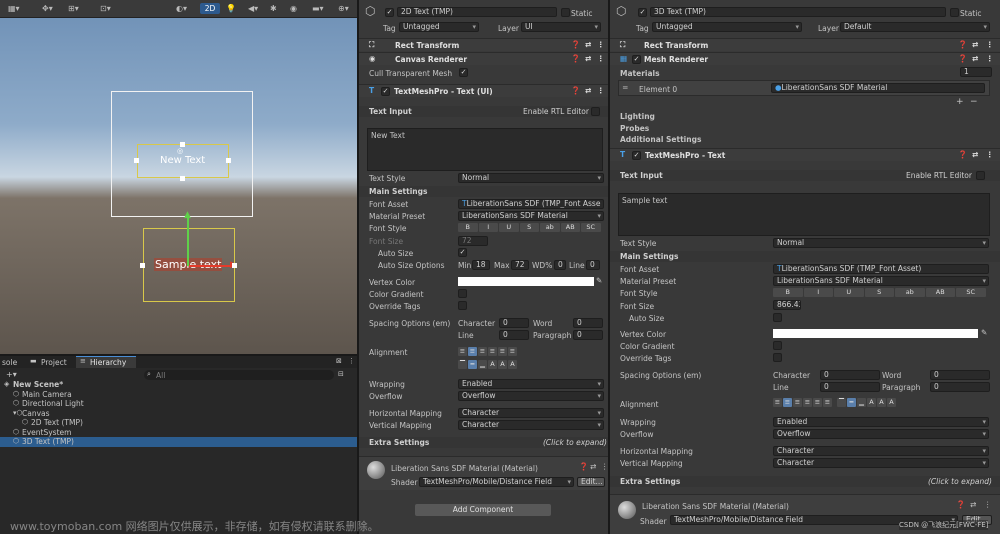 Image resolution: width=1000 pixels, height=534 pixels. What do you see at coordinates (318, 8) in the screenshot?
I see `camera-icon: ▬▾` at bounding box center [318, 8].